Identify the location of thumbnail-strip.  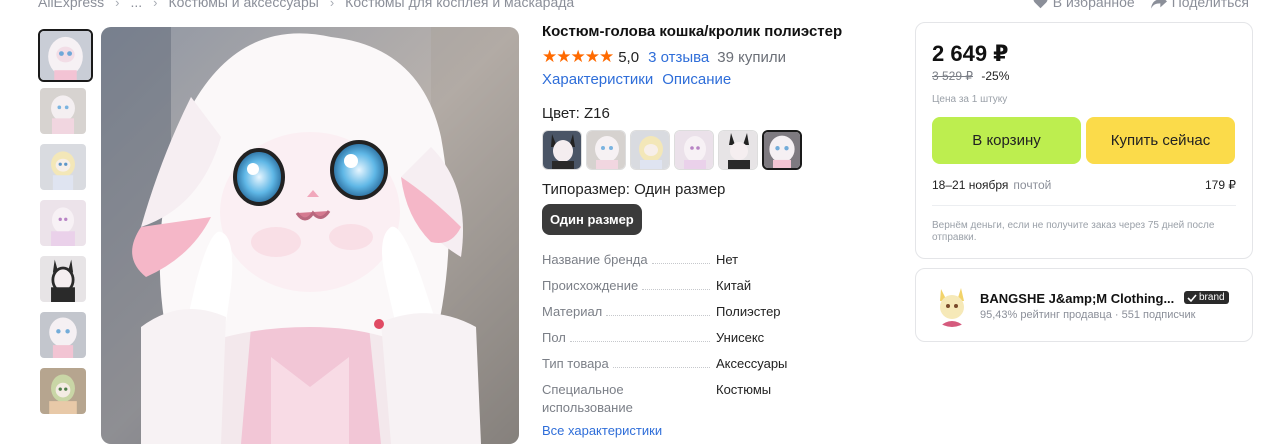
(65, 225).